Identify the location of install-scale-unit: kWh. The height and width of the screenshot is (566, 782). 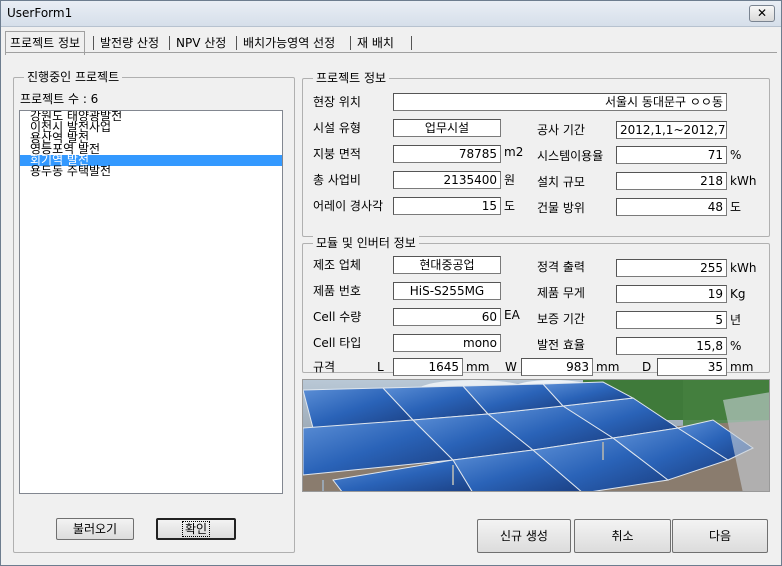
(743, 181).